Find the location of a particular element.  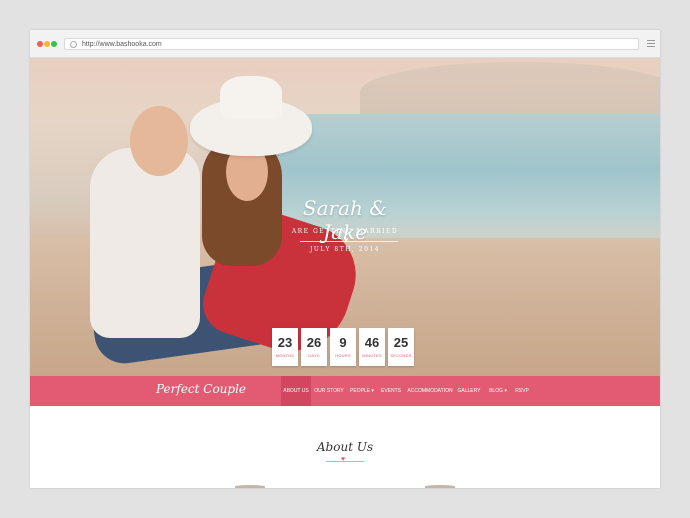

maximize-window-icon is located at coordinates (54, 44).